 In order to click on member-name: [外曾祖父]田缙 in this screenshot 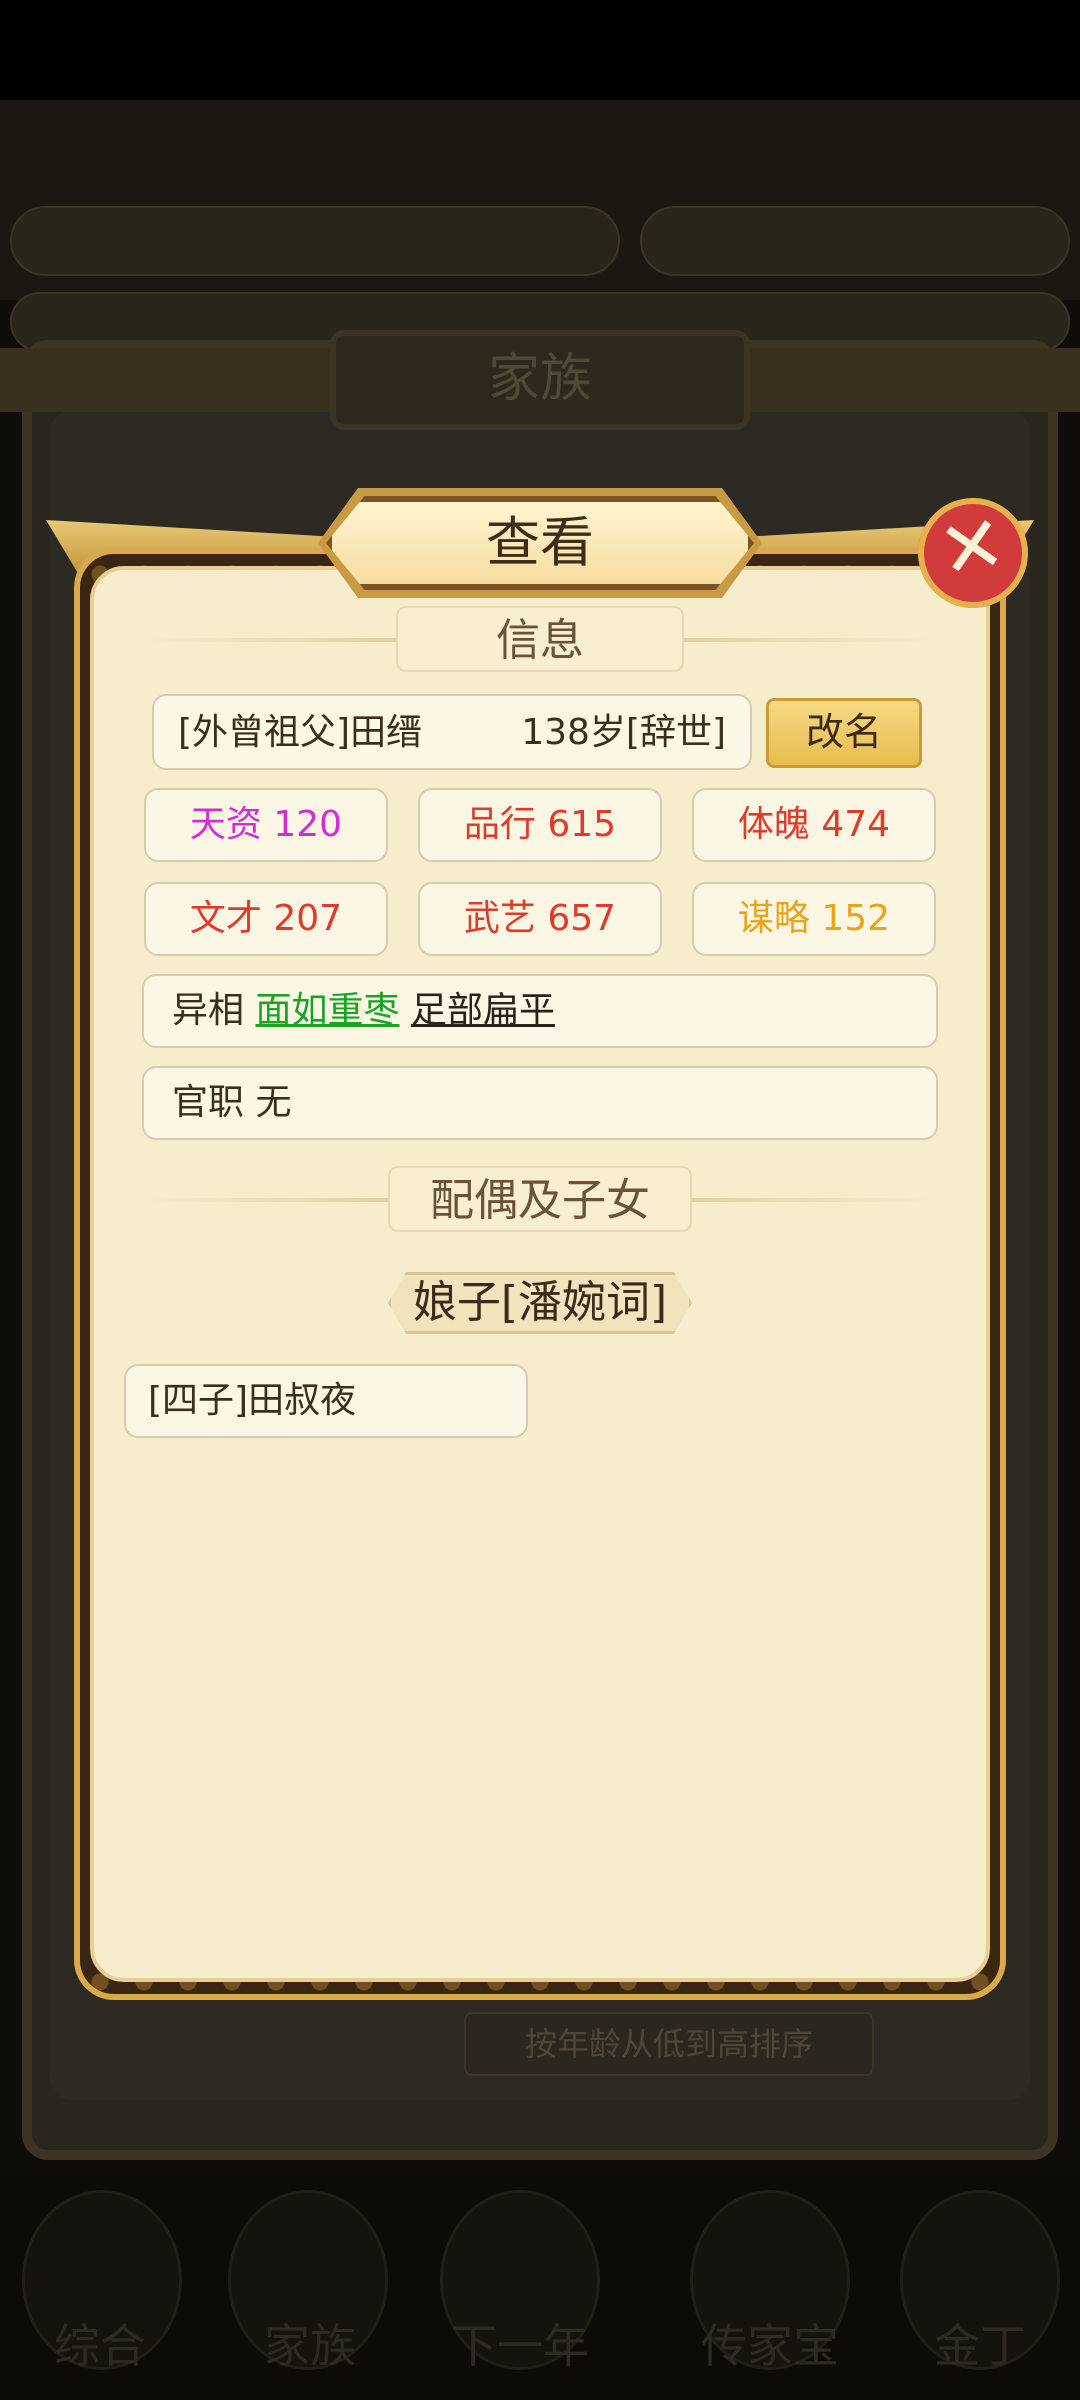, I will do `click(300, 732)`.